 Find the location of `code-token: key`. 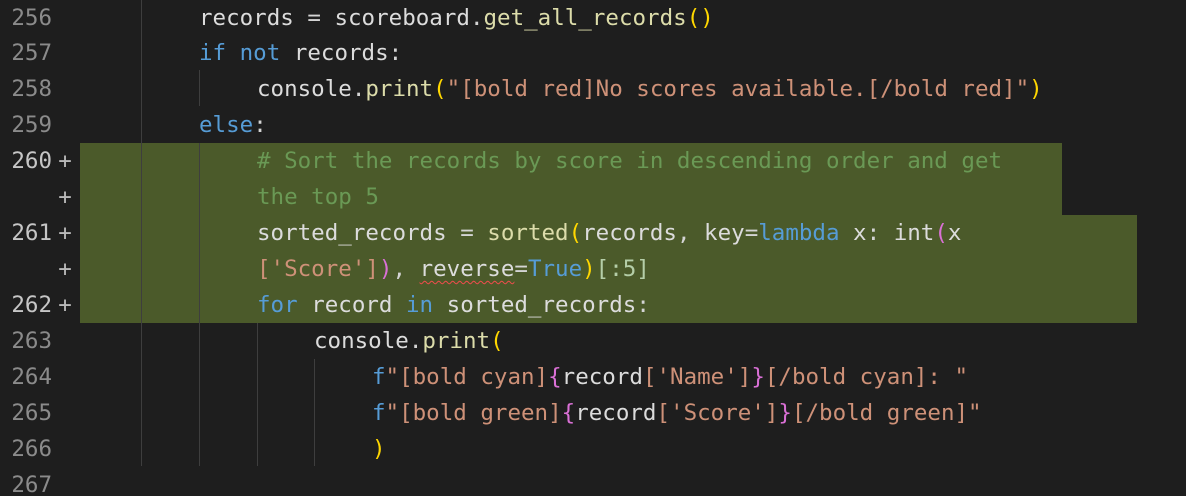

code-token: key is located at coordinates (724, 233).